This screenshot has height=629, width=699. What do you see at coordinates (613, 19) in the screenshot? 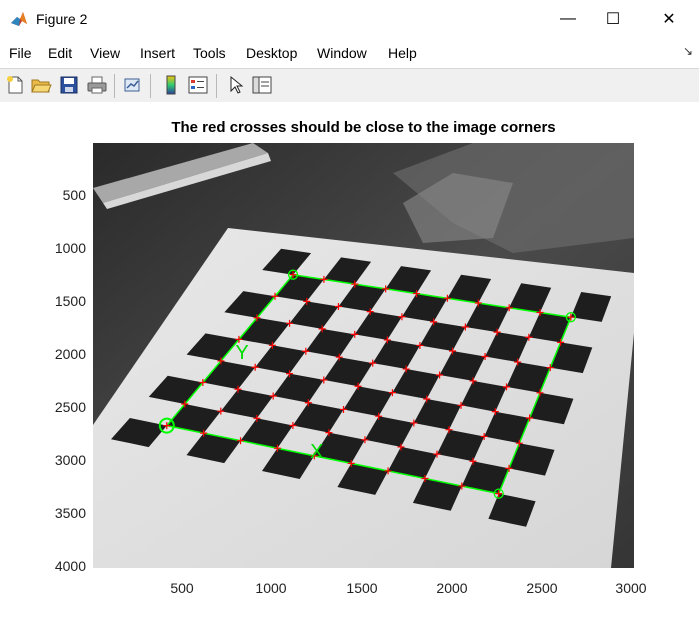
I see `maximize-button: ☐` at bounding box center [613, 19].